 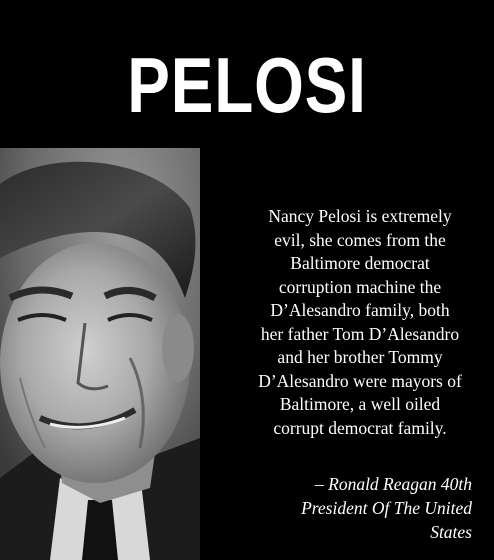 What do you see at coordinates (360, 310) in the screenshot?
I see `quote-line: D’Alesandro family, both` at bounding box center [360, 310].